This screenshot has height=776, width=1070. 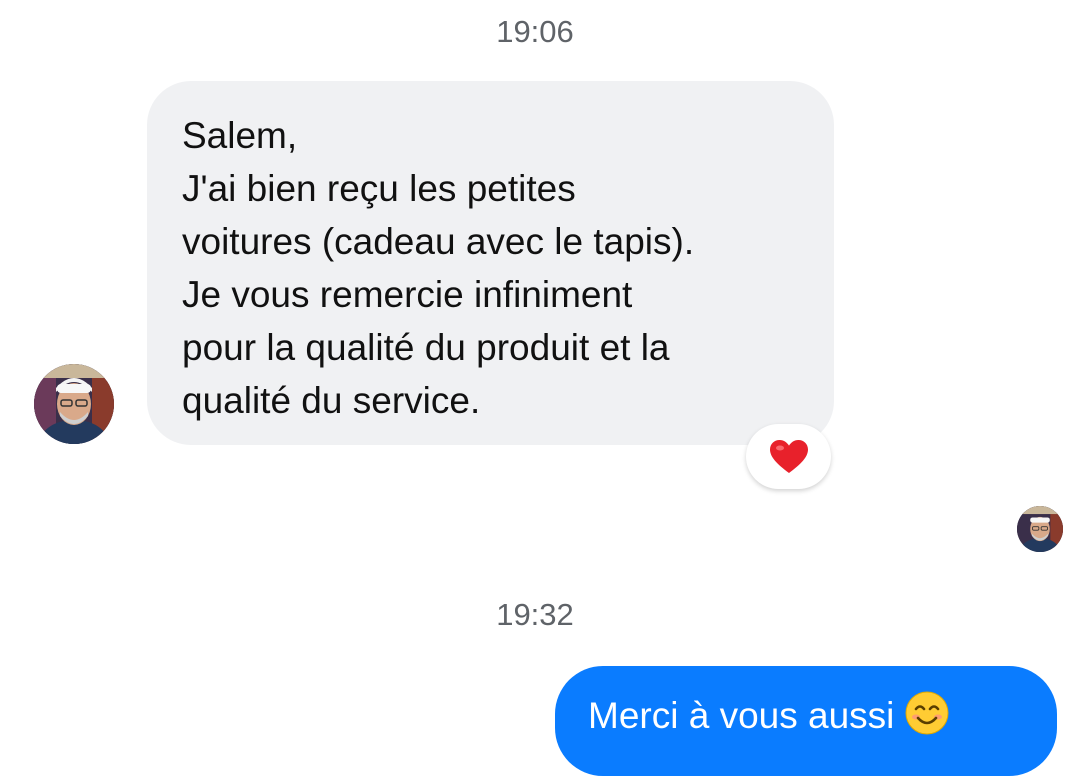 What do you see at coordinates (426, 347) in the screenshot?
I see `message-line: pour la qualité du produit et la` at bounding box center [426, 347].